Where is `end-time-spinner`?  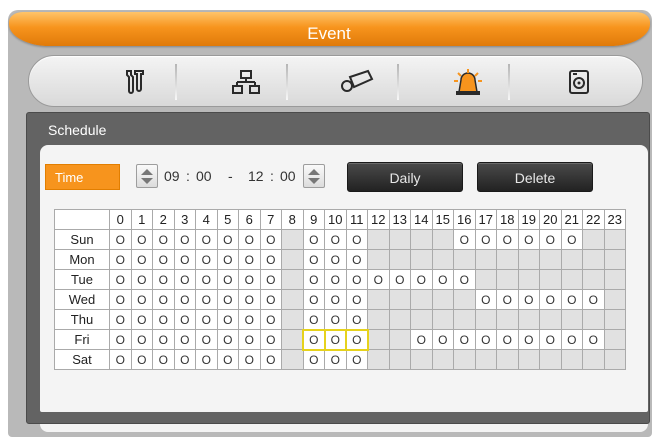 end-time-spinner is located at coordinates (314, 176).